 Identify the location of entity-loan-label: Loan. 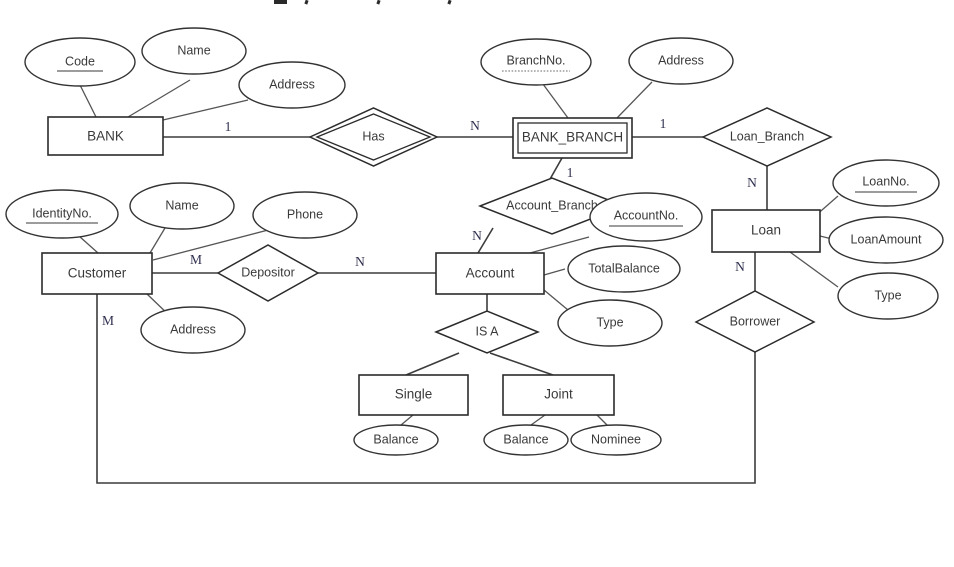
(766, 230).